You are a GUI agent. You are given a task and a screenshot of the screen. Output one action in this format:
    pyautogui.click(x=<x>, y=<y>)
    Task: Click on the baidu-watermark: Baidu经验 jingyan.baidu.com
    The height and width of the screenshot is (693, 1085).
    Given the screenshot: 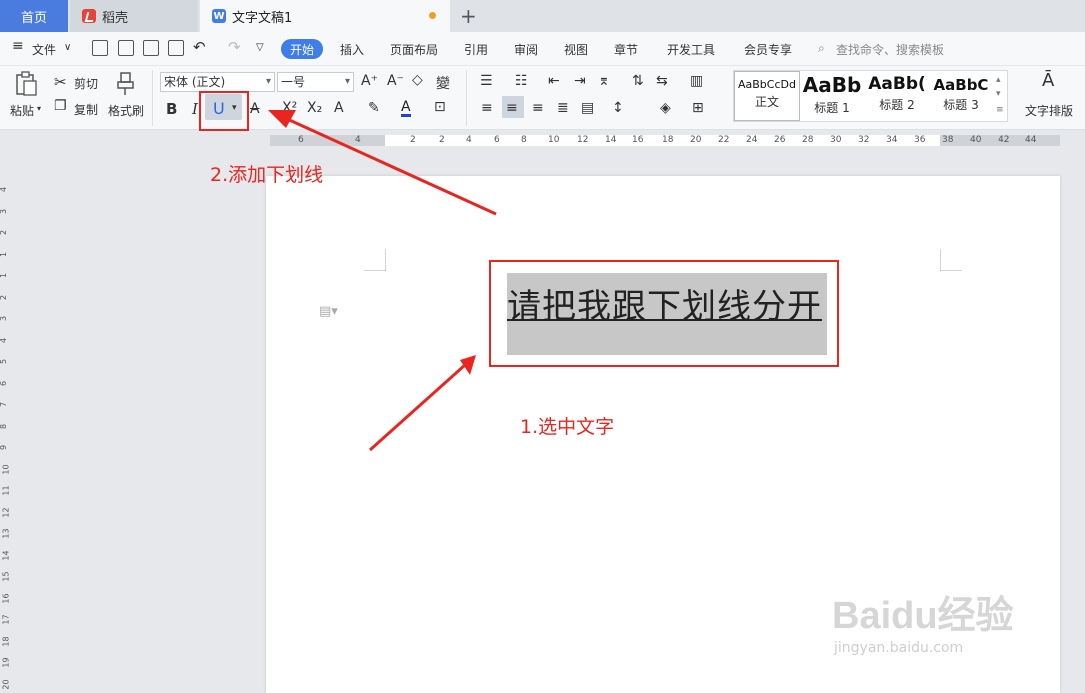 What is the action you would take?
    pyautogui.click(x=932, y=623)
    